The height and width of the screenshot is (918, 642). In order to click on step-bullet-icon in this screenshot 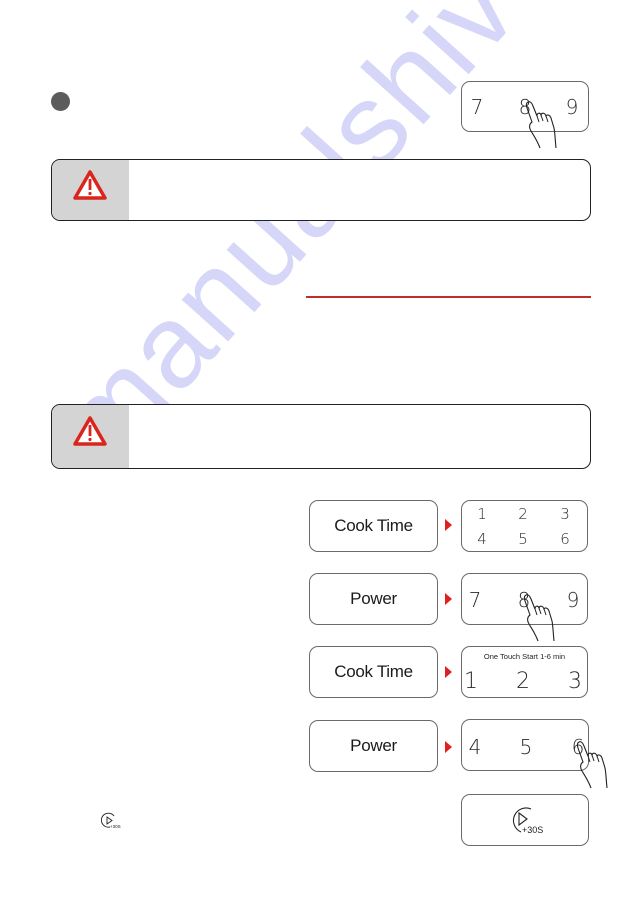, I will do `click(60, 101)`.